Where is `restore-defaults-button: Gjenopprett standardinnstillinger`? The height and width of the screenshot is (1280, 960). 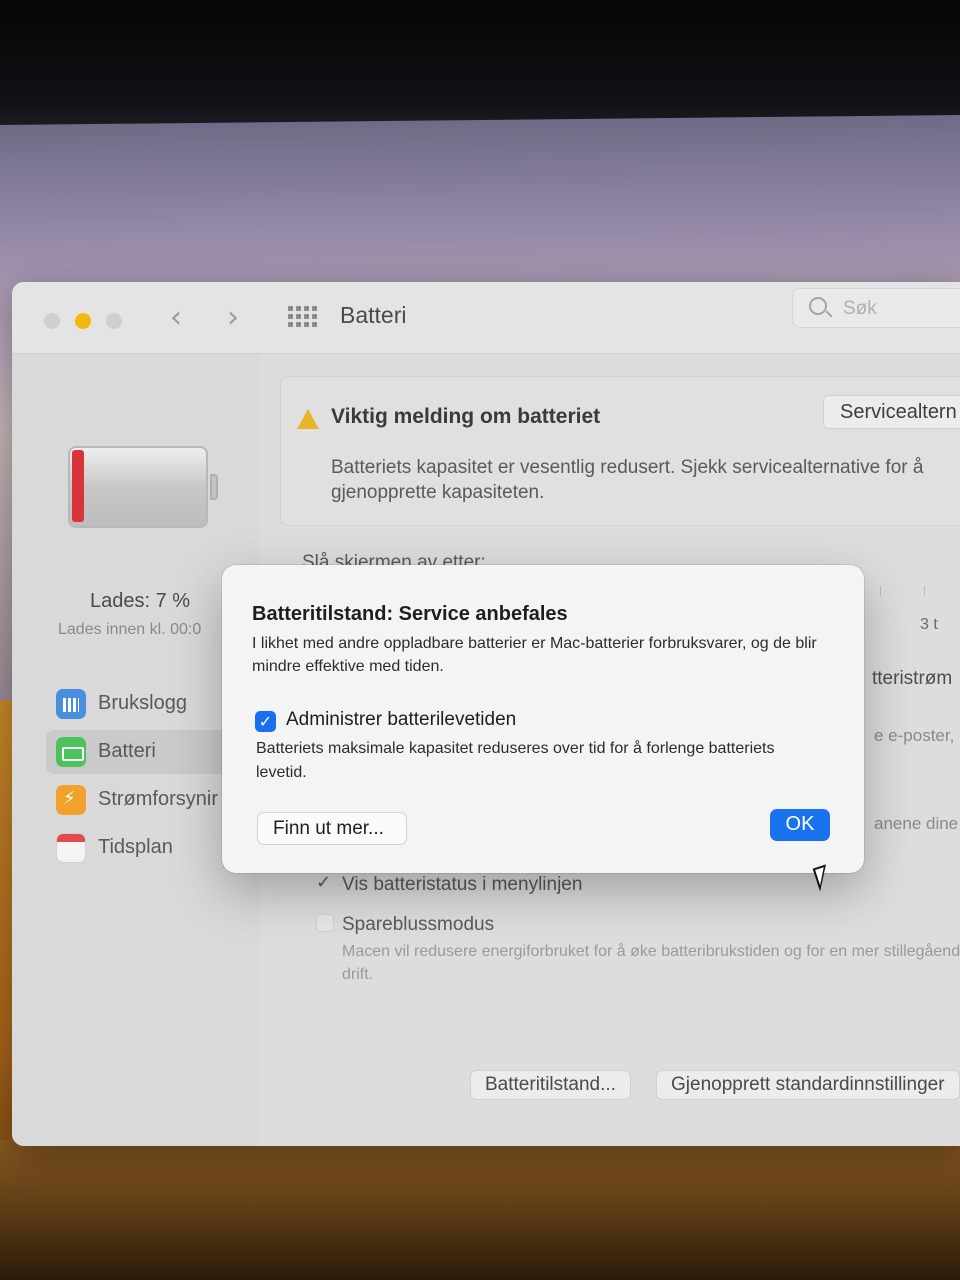 restore-defaults-button: Gjenopprett standardinnstillinger is located at coordinates (808, 1085).